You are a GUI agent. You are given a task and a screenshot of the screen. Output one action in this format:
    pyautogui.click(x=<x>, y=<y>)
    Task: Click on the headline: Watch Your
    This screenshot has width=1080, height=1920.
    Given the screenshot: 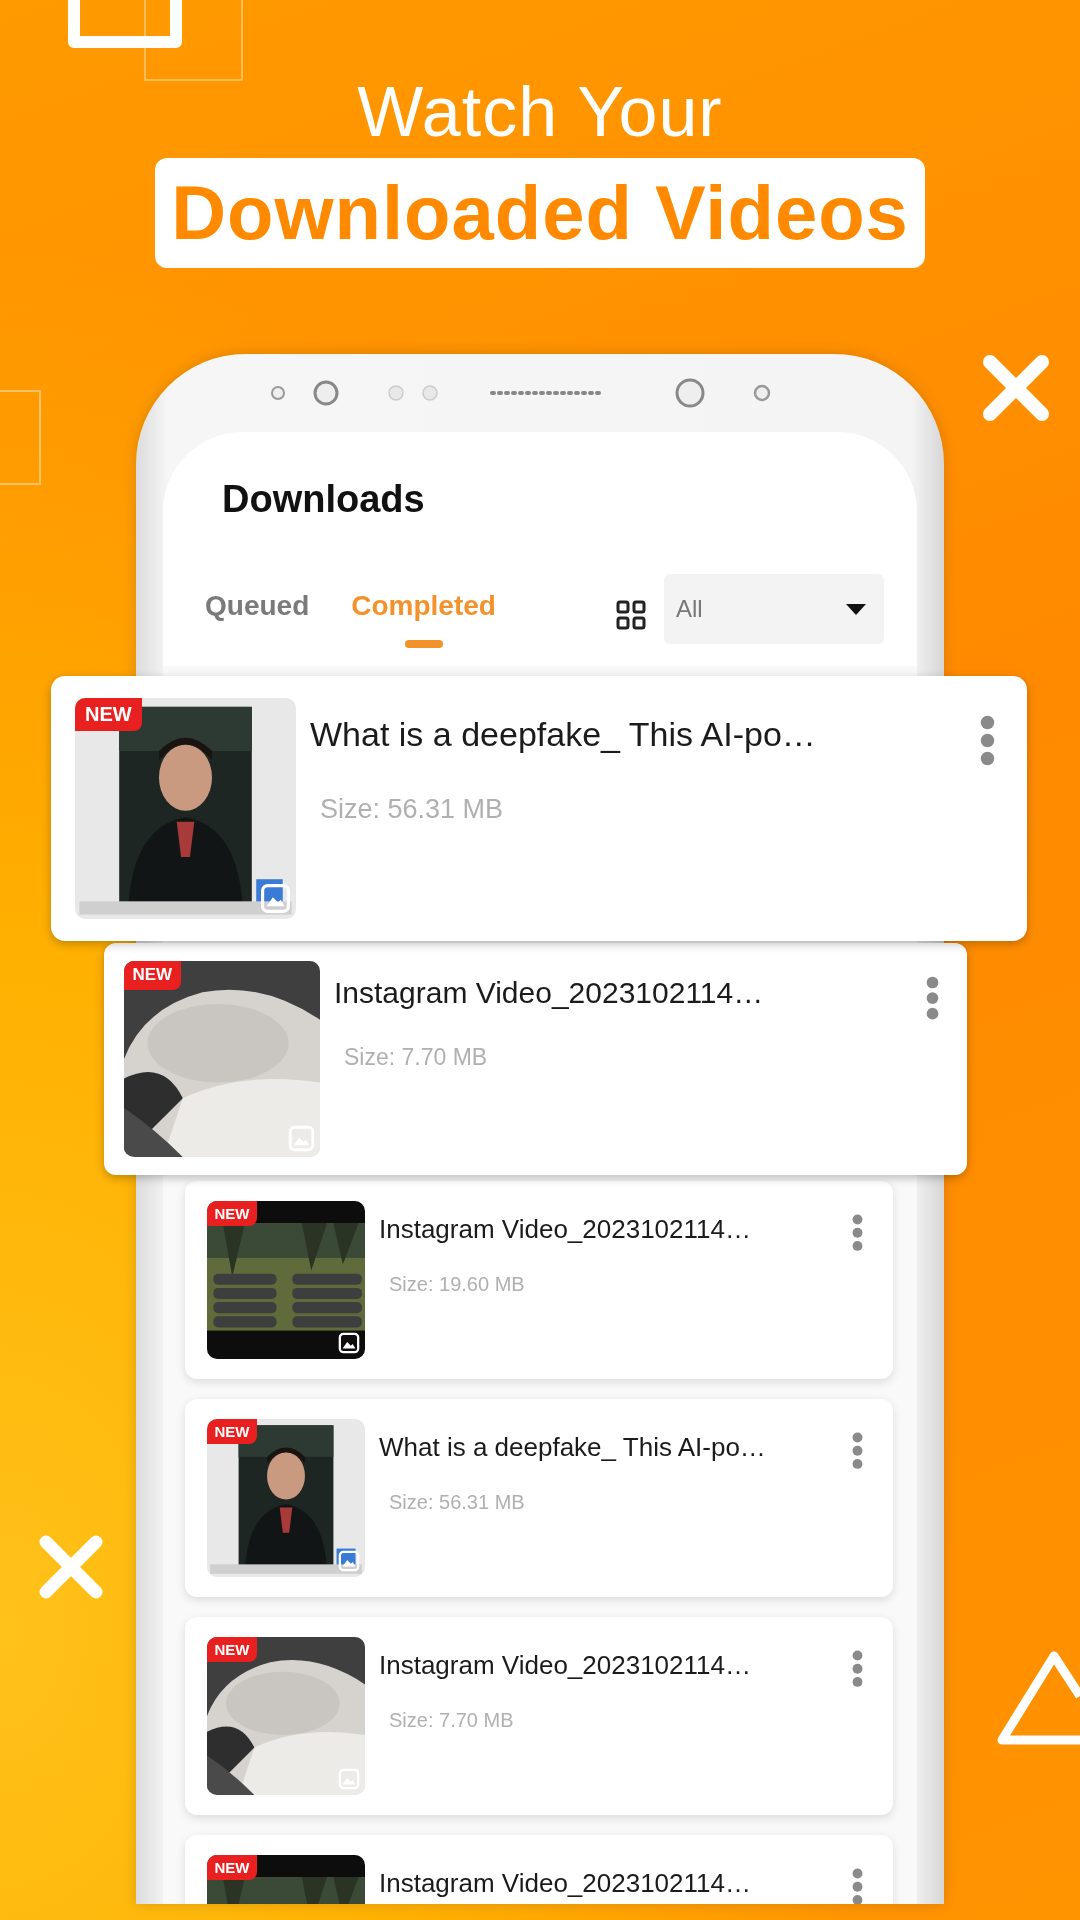 What is the action you would take?
    pyautogui.click(x=540, y=112)
    